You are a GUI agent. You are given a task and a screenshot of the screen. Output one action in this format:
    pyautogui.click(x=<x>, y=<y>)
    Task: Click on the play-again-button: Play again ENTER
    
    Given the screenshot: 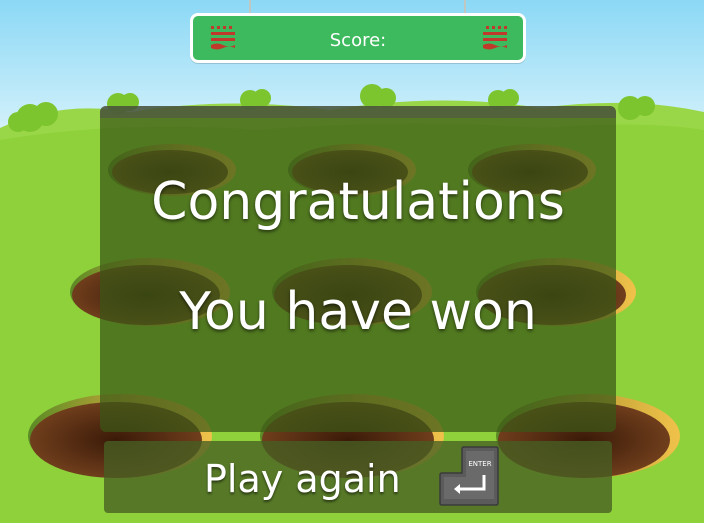 What is the action you would take?
    pyautogui.click(x=358, y=477)
    